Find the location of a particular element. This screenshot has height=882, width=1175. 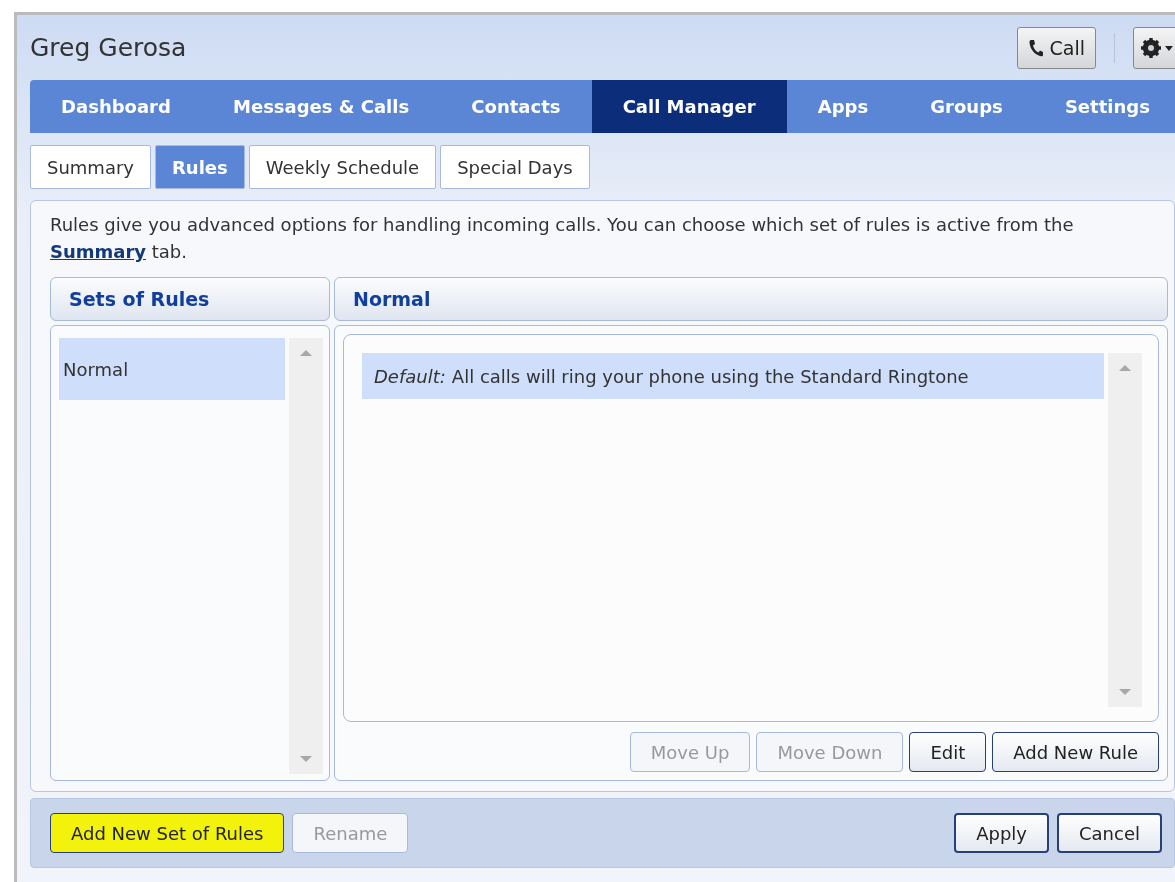

nav-tab: Contacts is located at coordinates (516, 106).